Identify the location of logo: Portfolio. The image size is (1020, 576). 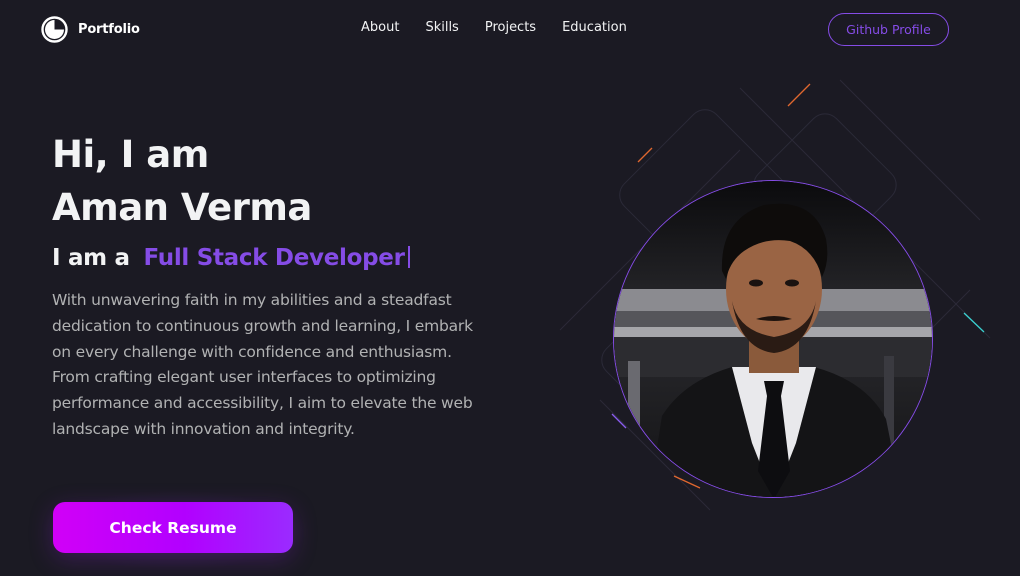
(90, 29).